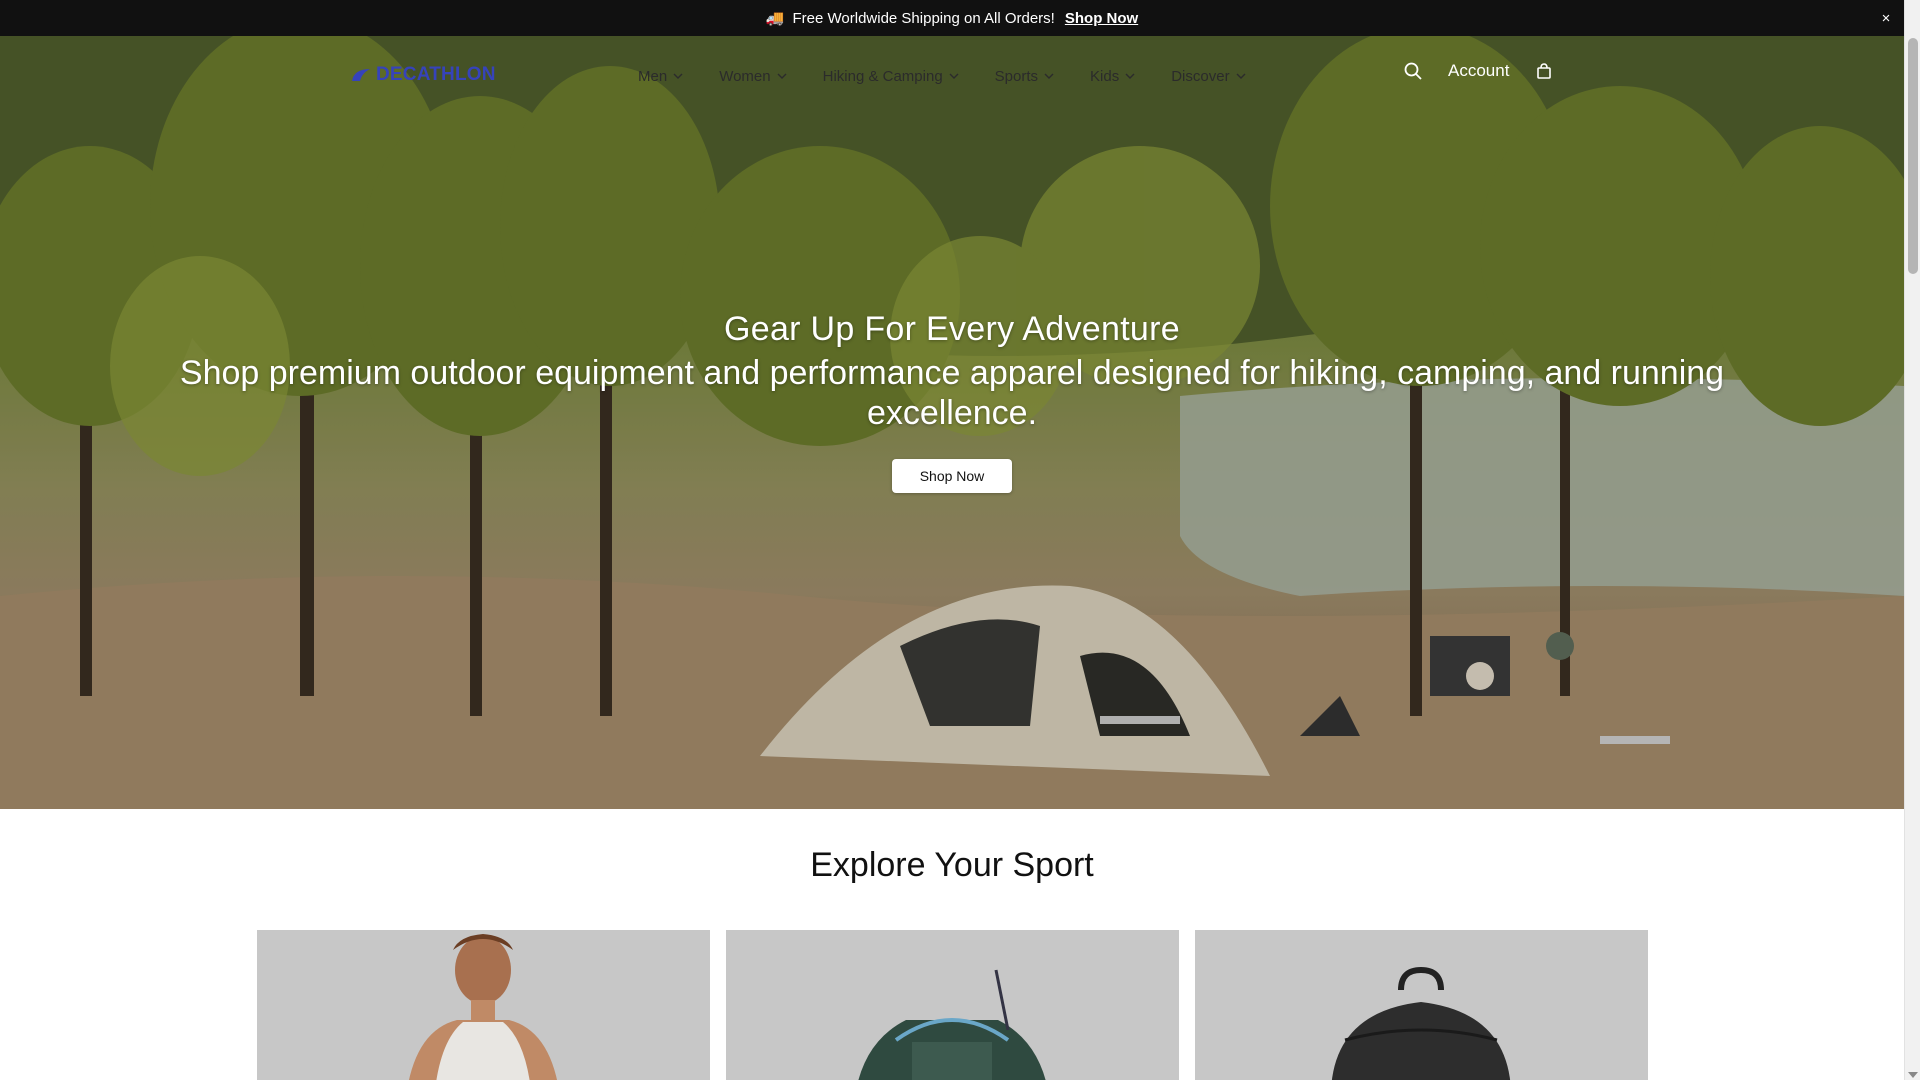 The width and height of the screenshot is (1920, 1080). What do you see at coordinates (775, 18) in the screenshot?
I see `truck-icon: 🚚` at bounding box center [775, 18].